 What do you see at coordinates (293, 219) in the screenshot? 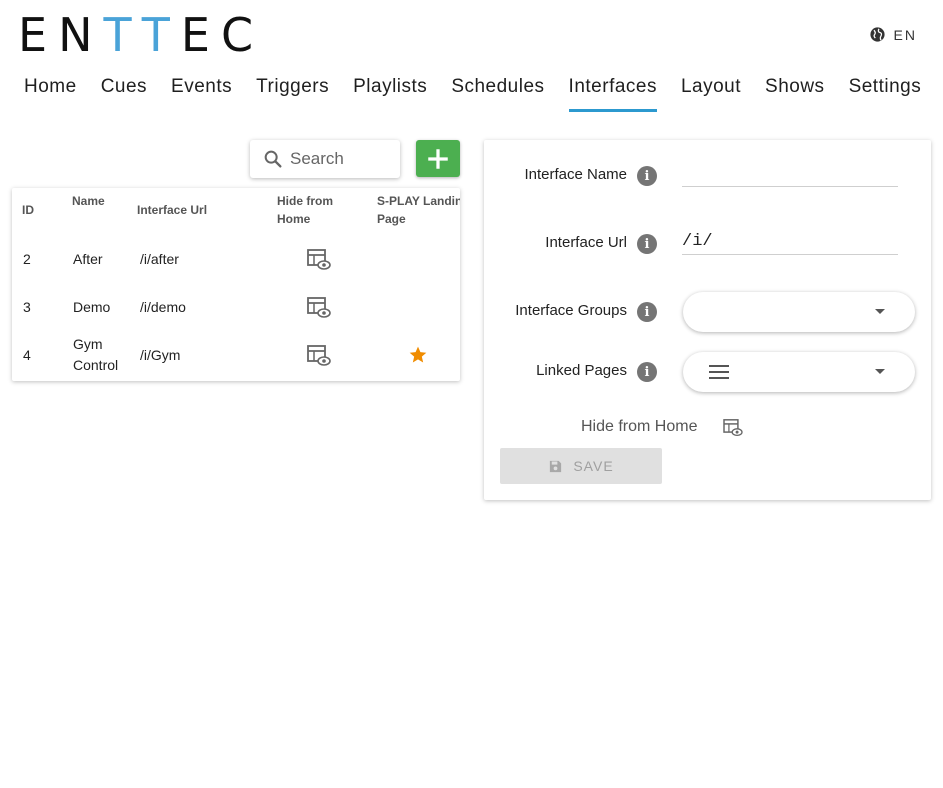
I see `header-hide-line2: Home` at bounding box center [293, 219].